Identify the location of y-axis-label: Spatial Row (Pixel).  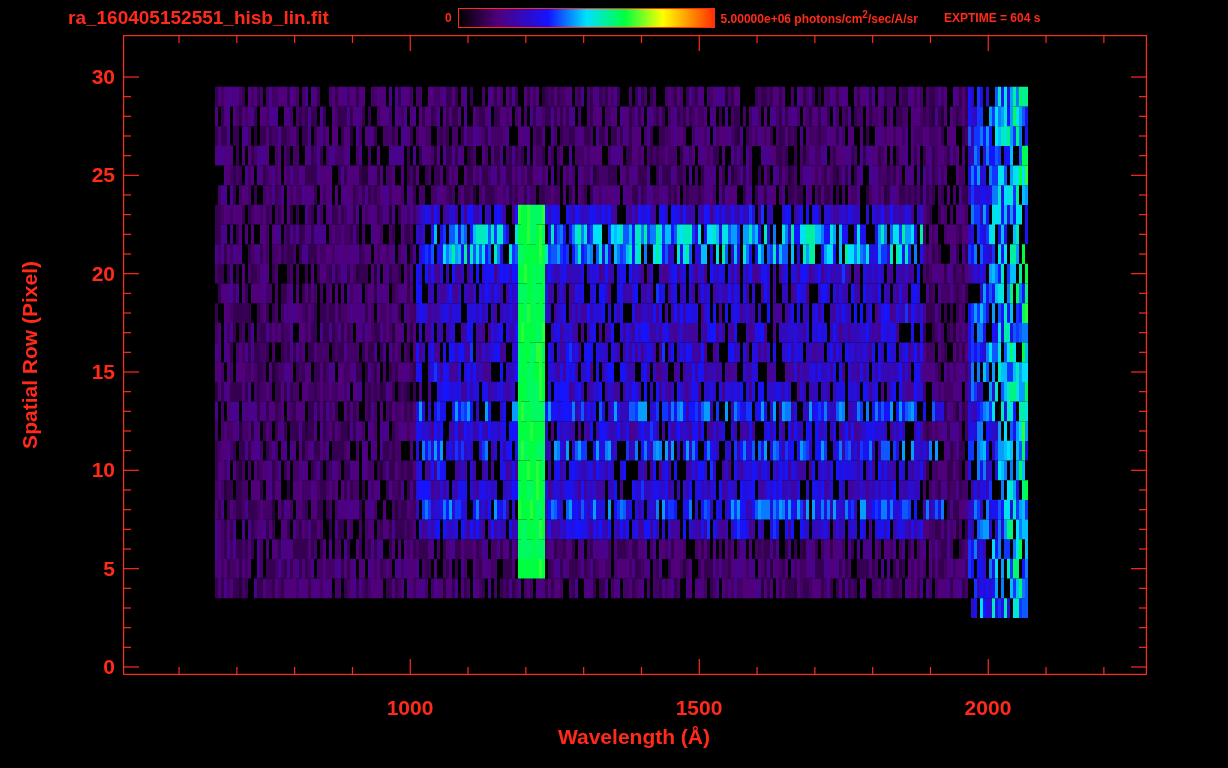
(30, 355).